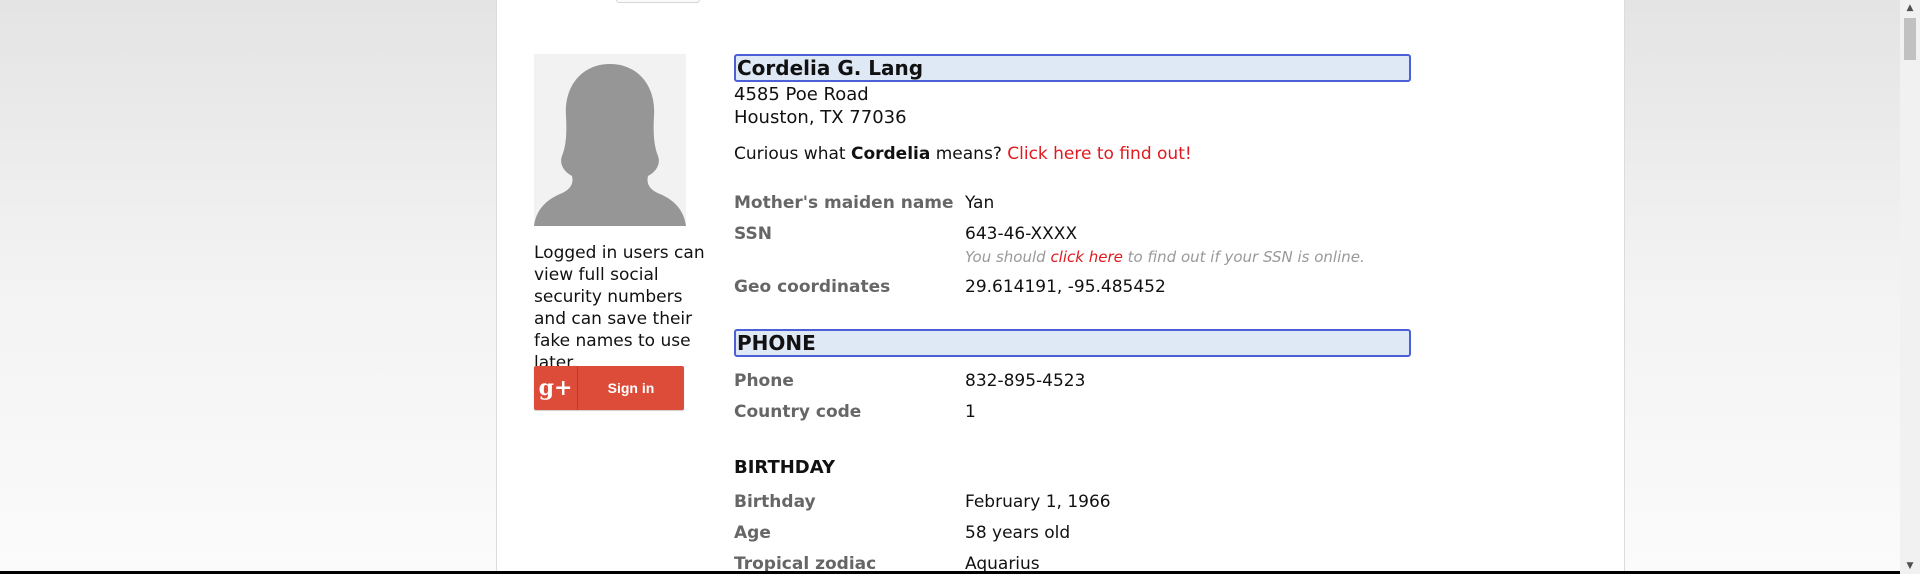 The image size is (1920, 574). What do you see at coordinates (980, 203) in the screenshot?
I see `maiden-name-value: Yan` at bounding box center [980, 203].